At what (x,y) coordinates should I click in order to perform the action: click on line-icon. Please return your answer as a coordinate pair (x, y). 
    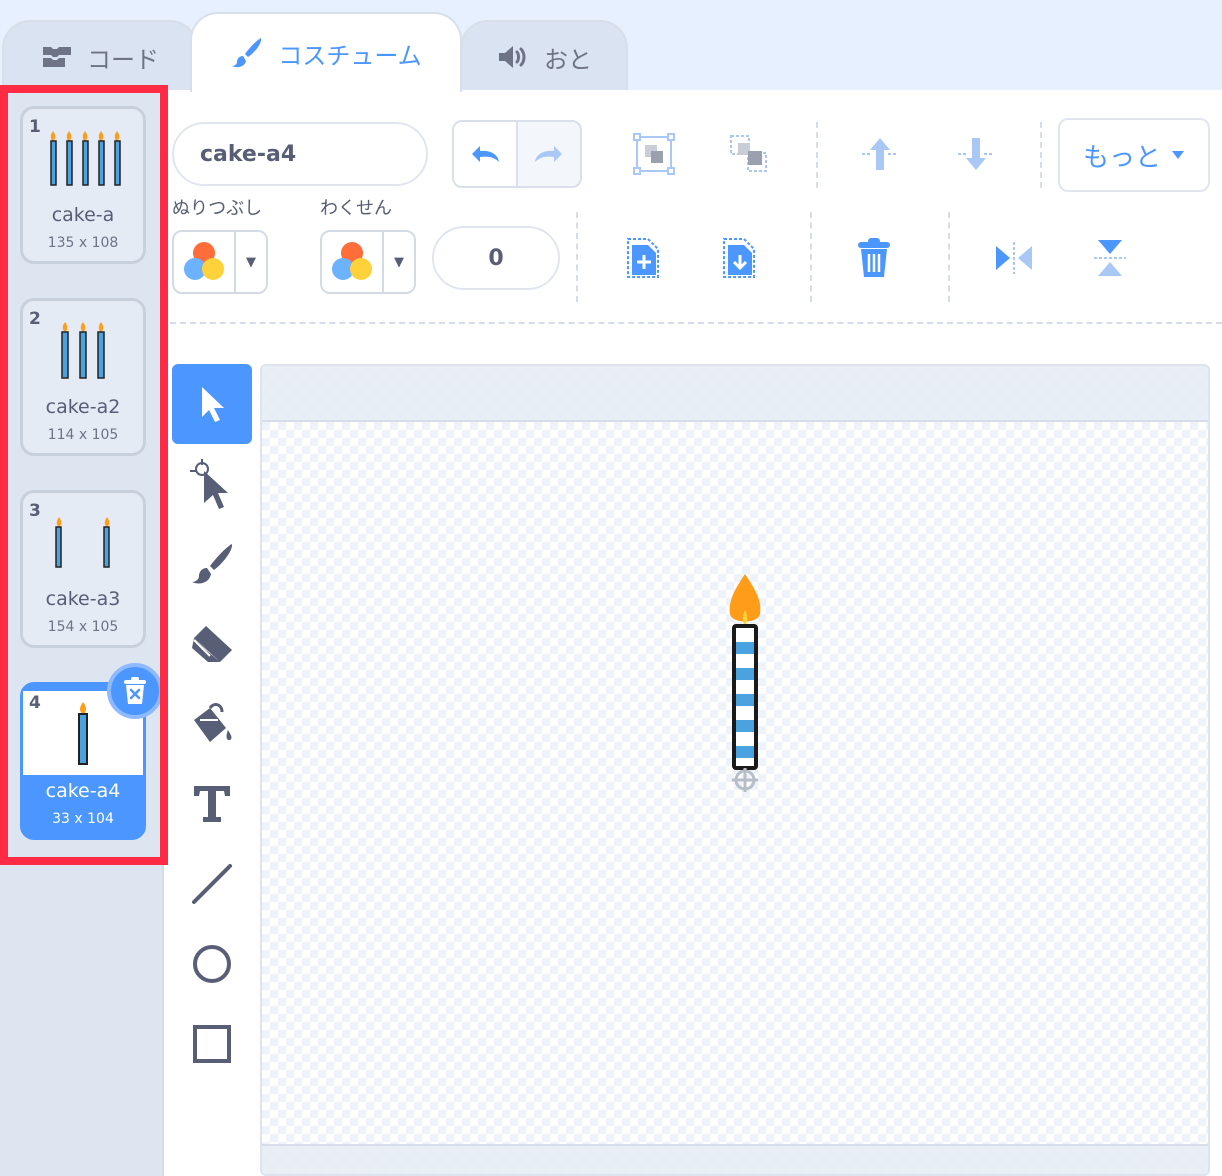
    Looking at the image, I should click on (212, 884).